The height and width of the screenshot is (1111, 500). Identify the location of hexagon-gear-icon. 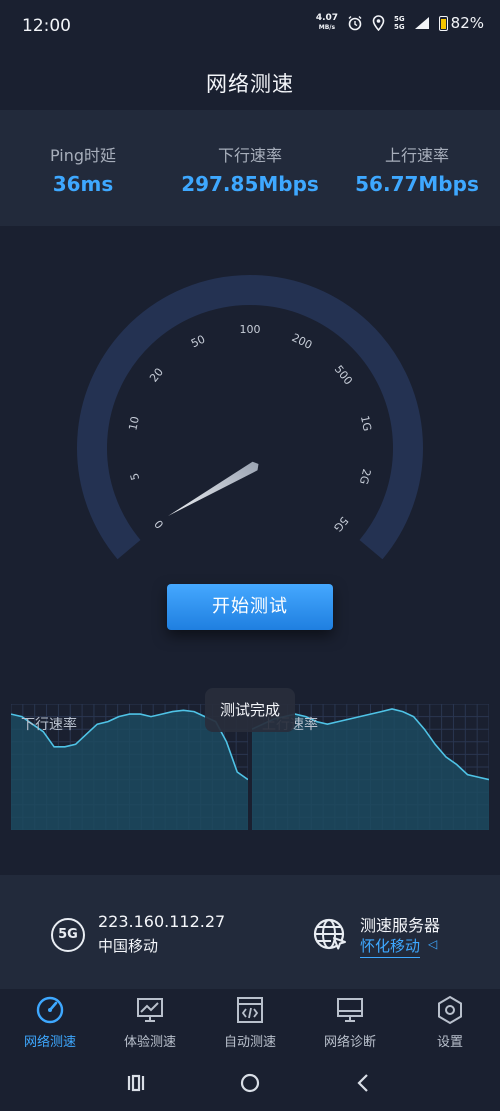
(450, 1010).